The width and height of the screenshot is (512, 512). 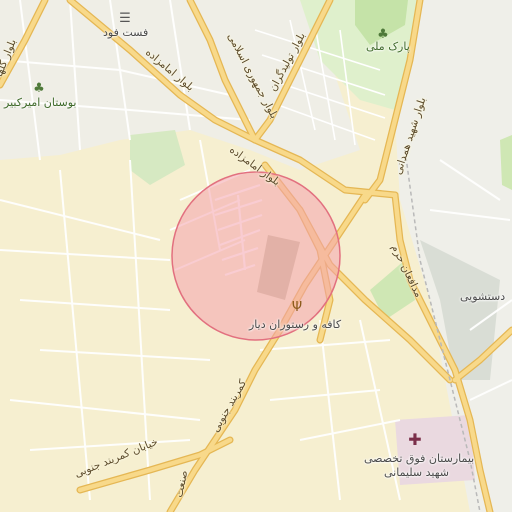 I want to click on poi-hospital-label-line1: بیمارستان فوق تخصصی, so click(x=419, y=458).